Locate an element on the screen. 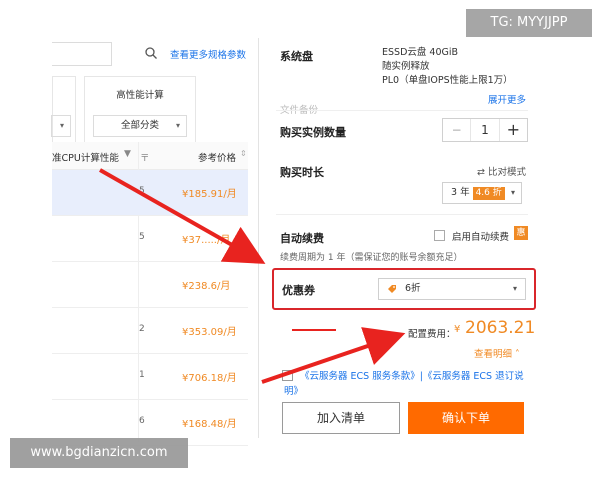 Image resolution: width=600 pixels, height=480 pixels. auto-renew-label: 自动续费 is located at coordinates (302, 238).